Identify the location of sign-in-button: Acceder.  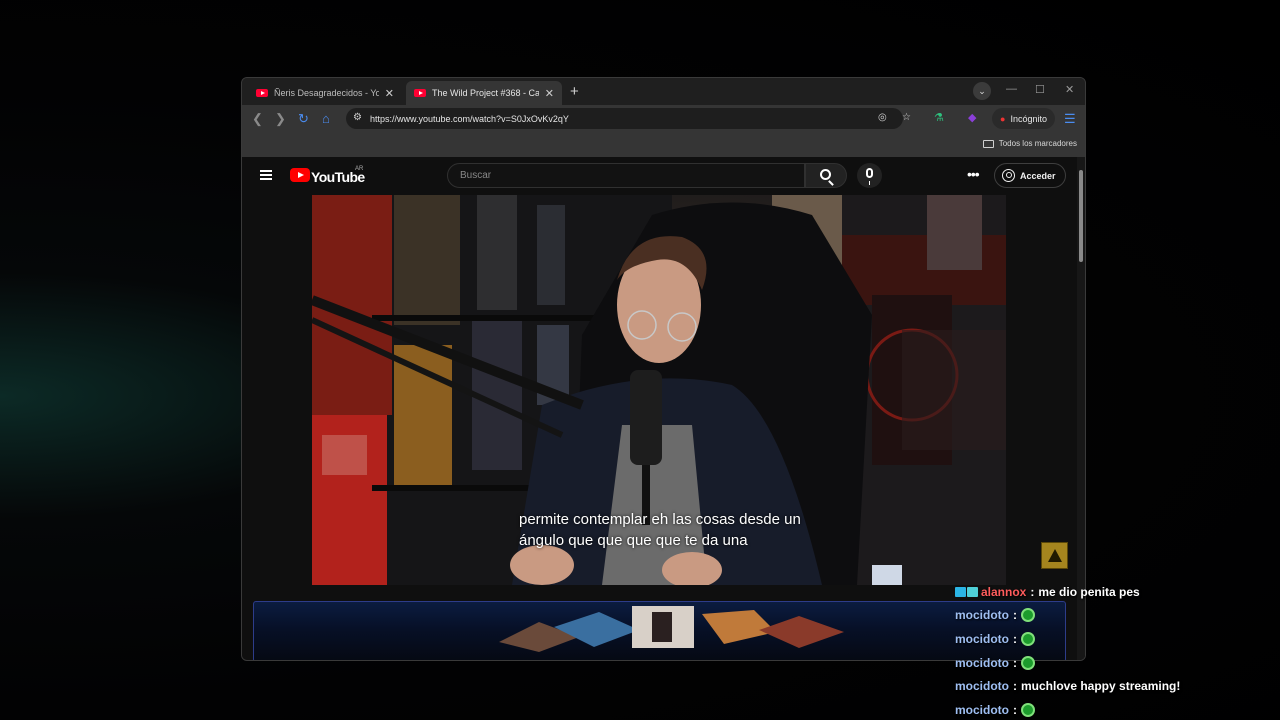
(1030, 175).